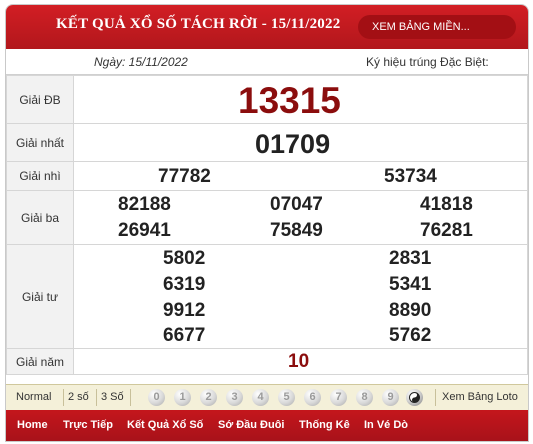 The height and width of the screenshot is (444, 533). I want to click on prize-row-second: Giải nhì 77782 53734, so click(267, 176).